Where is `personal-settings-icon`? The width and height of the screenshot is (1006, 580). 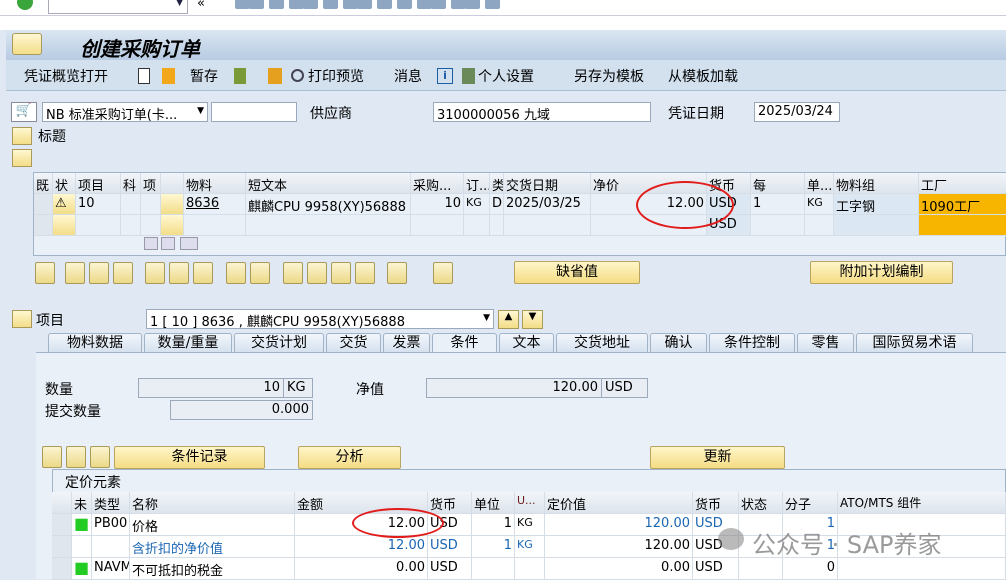 personal-settings-icon is located at coordinates (468, 76).